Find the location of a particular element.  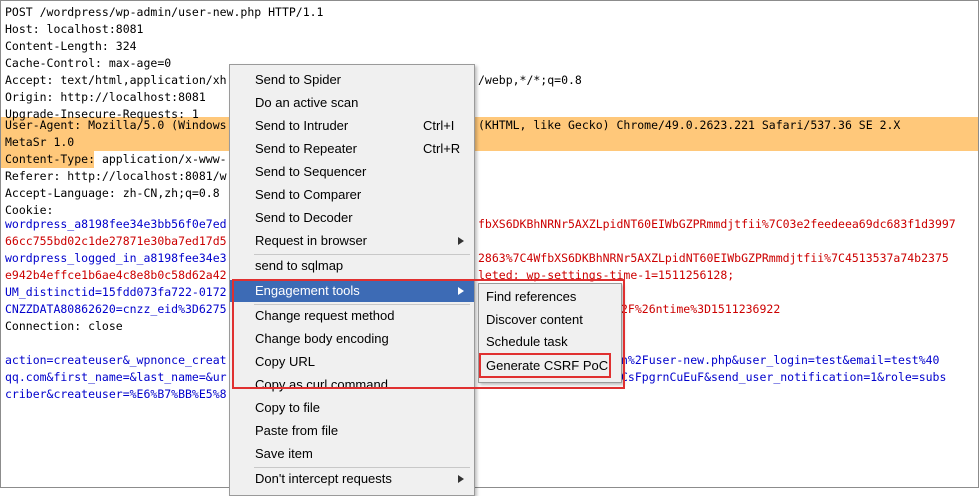

header-connection: Connection: close is located at coordinates (64, 326).